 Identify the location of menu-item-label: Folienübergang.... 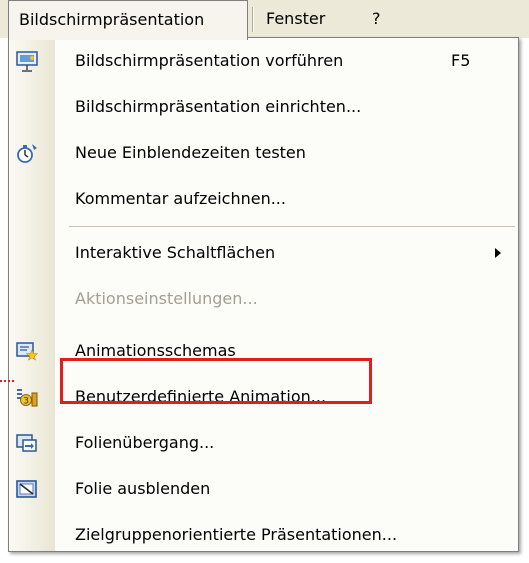
(145, 442).